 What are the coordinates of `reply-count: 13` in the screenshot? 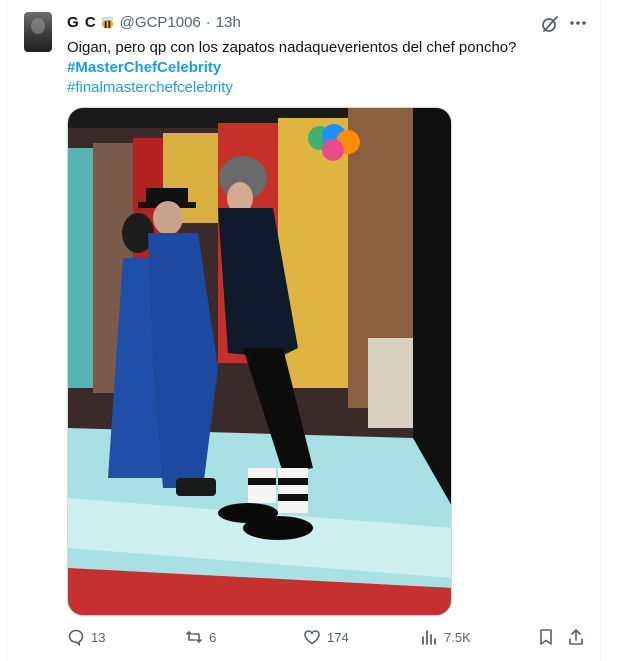 It's located at (98, 637).